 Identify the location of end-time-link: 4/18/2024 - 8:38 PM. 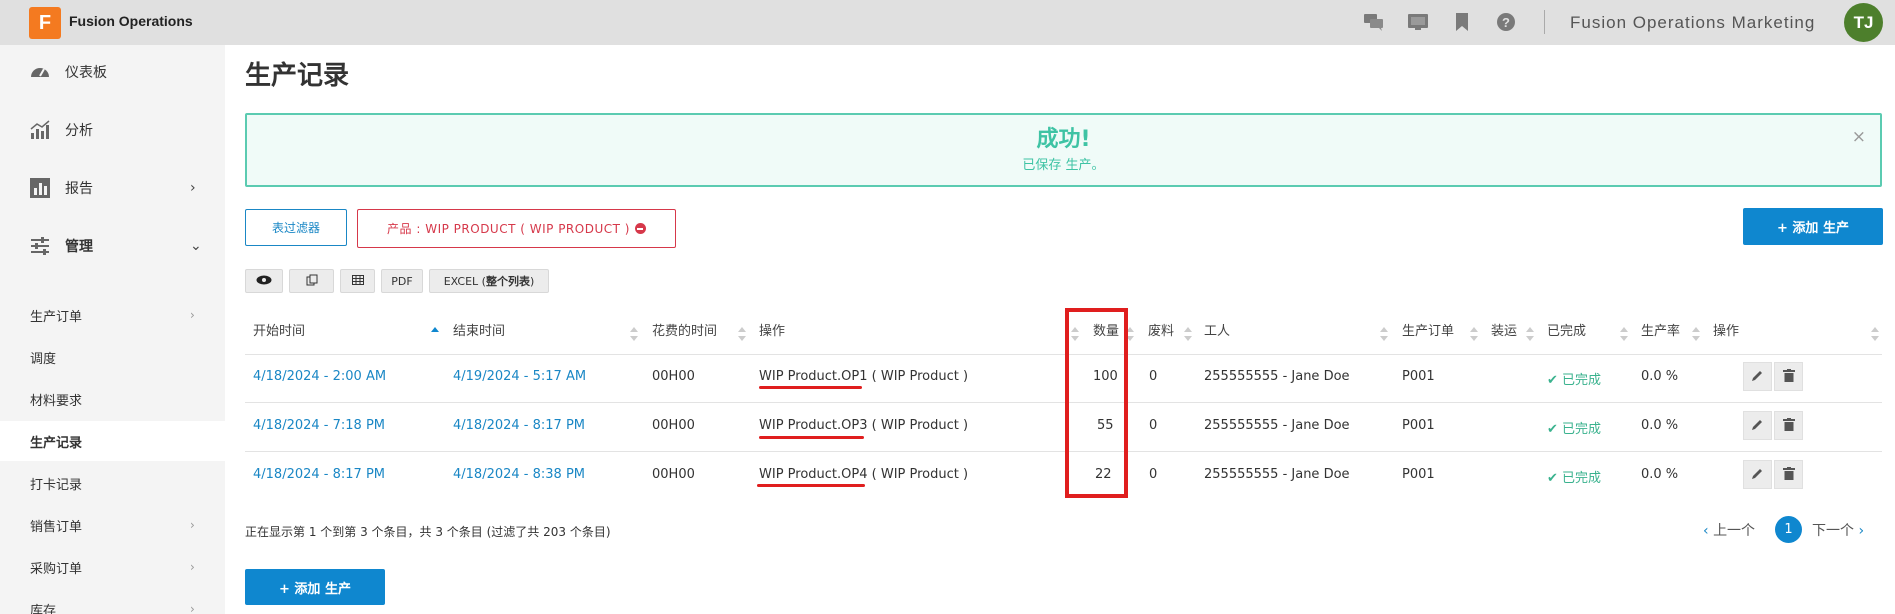
(519, 474).